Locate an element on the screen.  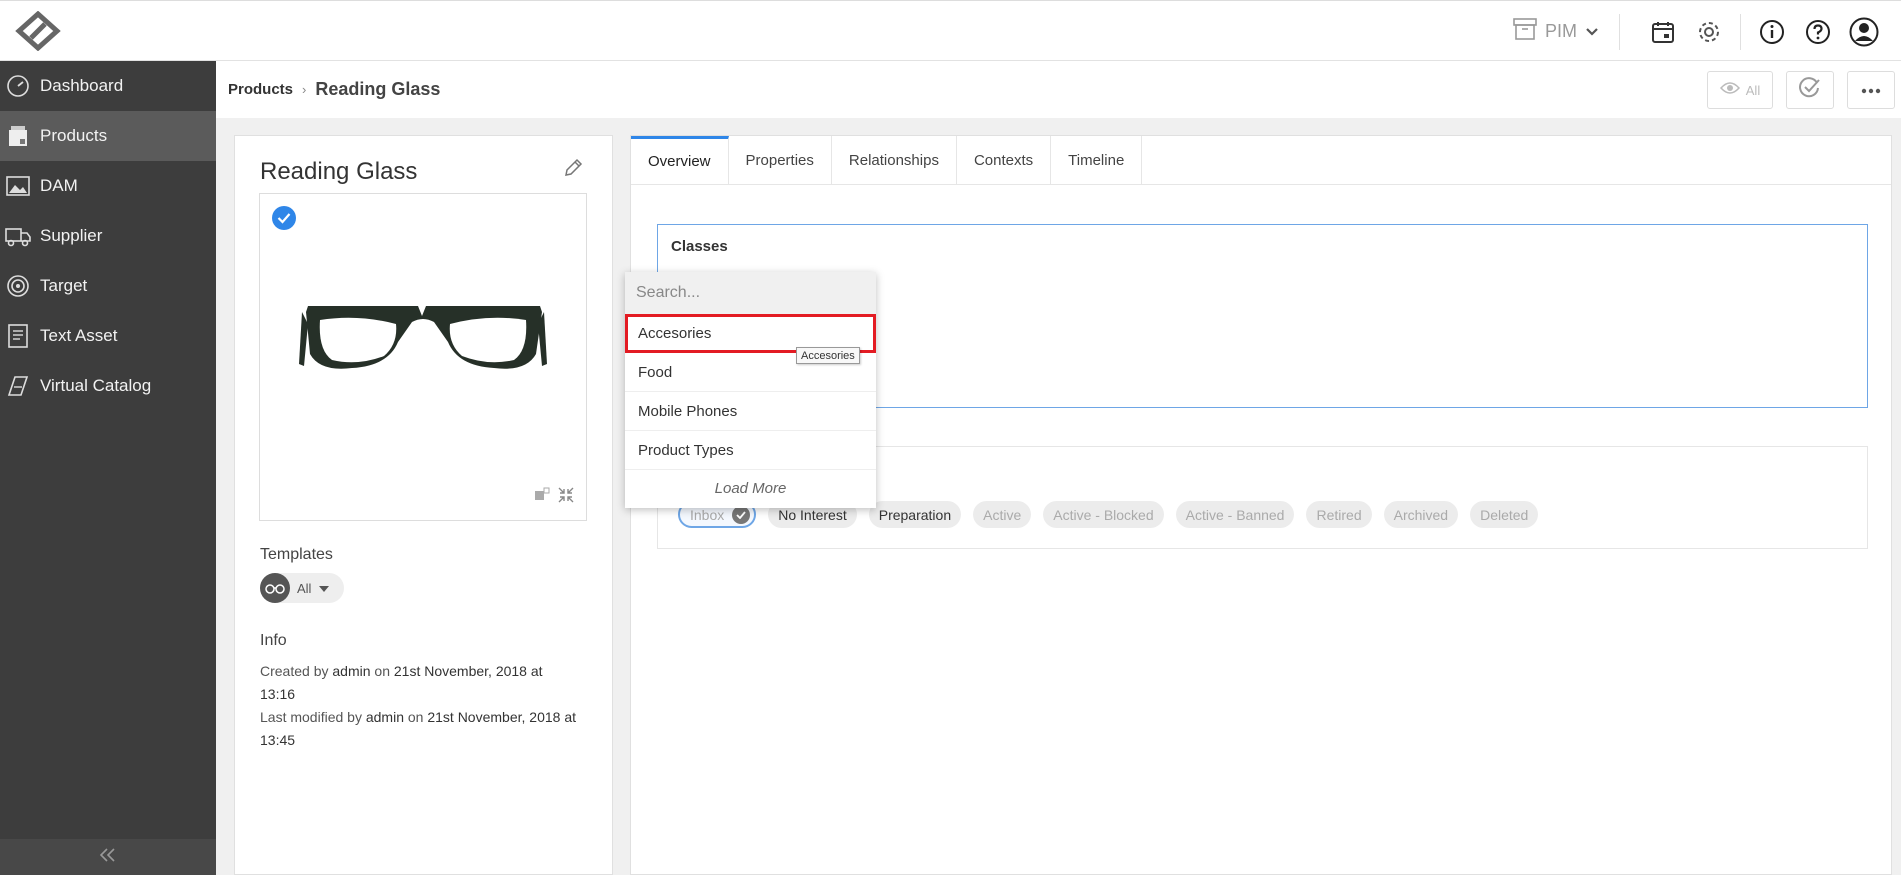
sidebar-item-label: DAM is located at coordinates (59, 185).